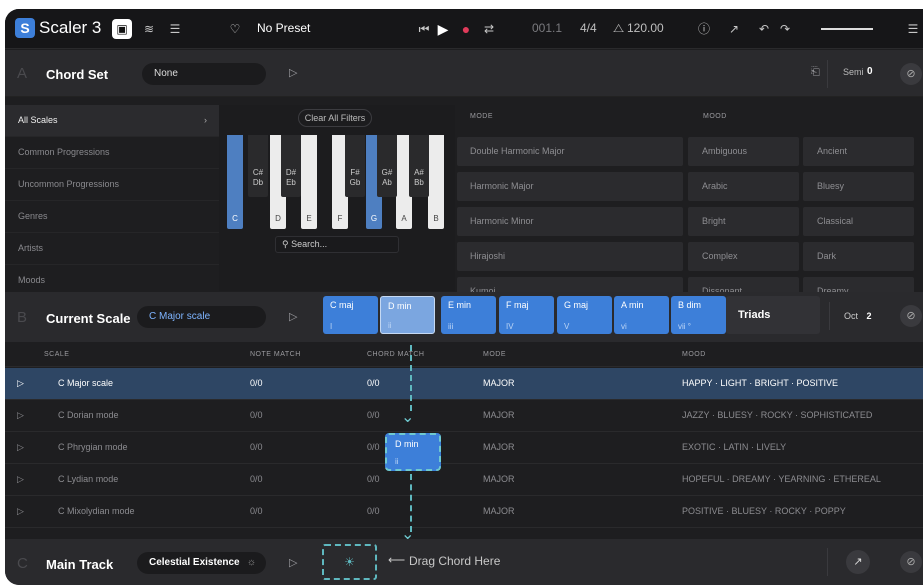 The width and height of the screenshot is (923, 585). I want to click on loop-icon: ⇄, so click(489, 29).